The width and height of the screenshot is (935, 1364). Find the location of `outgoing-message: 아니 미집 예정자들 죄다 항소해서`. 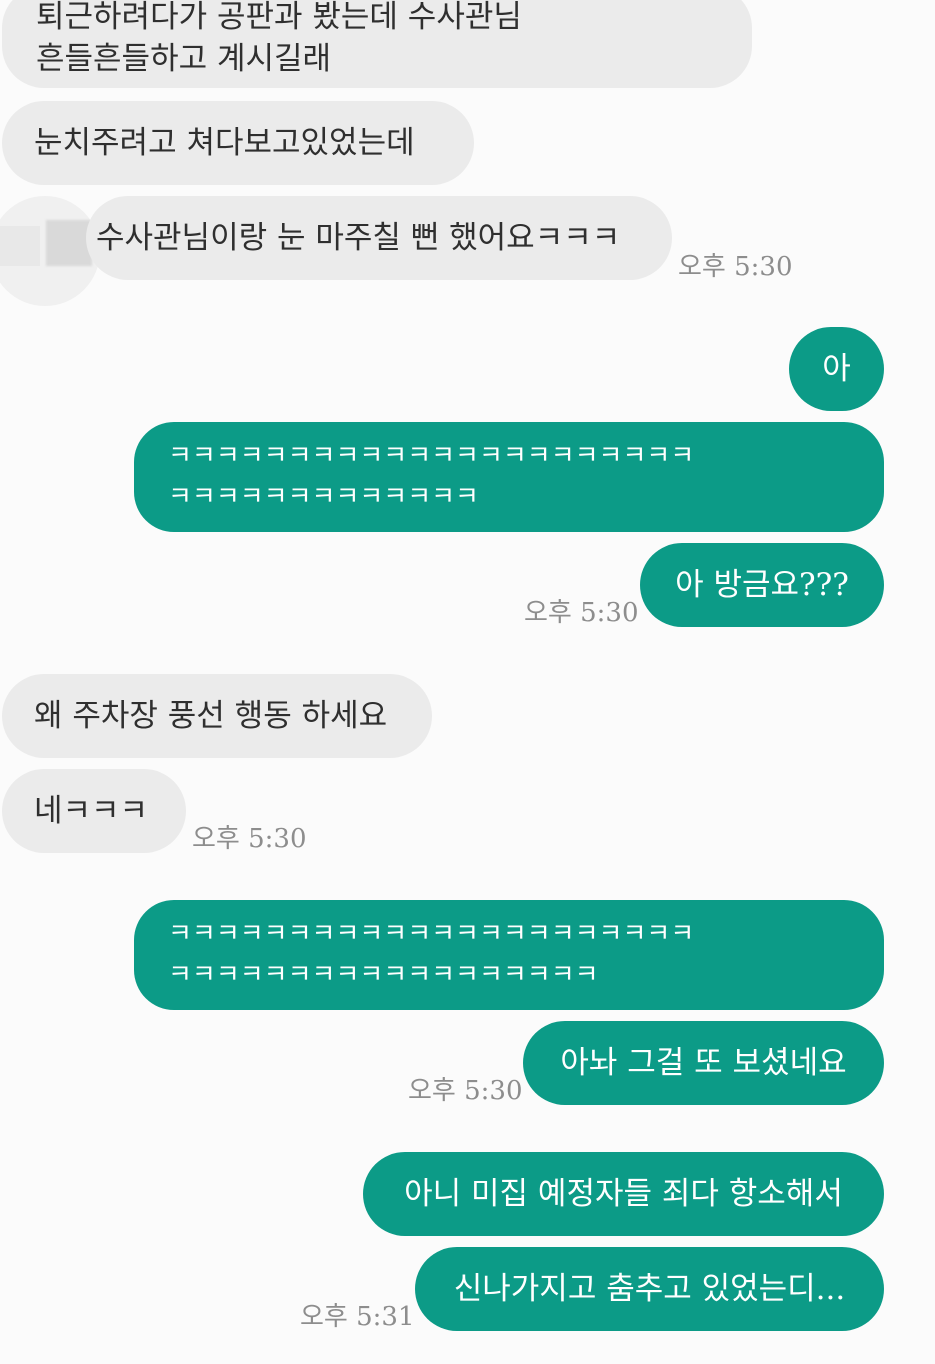

outgoing-message: 아니 미집 예정자들 죄다 항소해서 is located at coordinates (623, 1194).